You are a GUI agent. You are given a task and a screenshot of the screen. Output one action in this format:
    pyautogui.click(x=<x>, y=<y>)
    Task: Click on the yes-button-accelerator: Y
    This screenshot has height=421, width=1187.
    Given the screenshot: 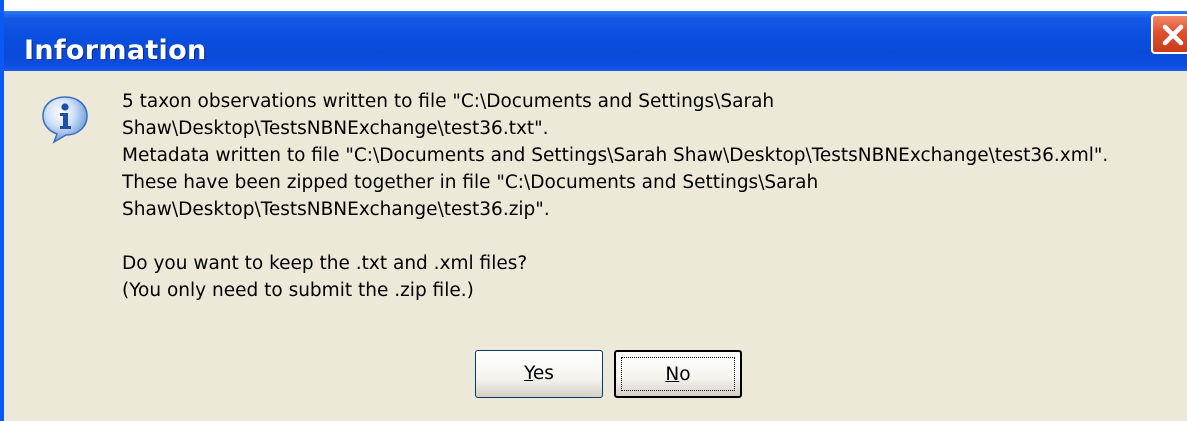 What is the action you would take?
    pyautogui.click(x=528, y=373)
    